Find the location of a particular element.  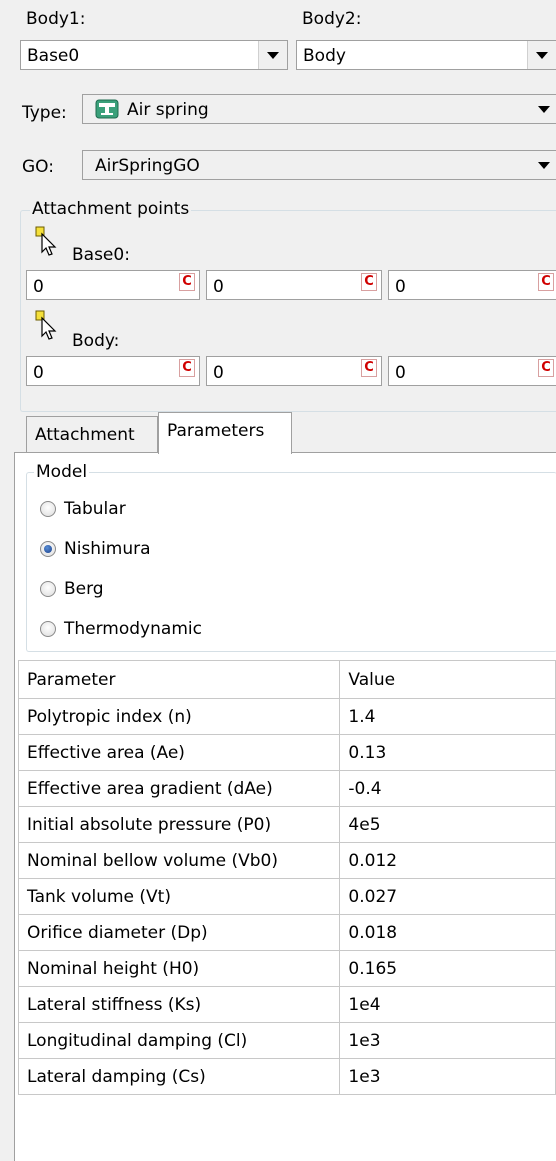

body1-value: Base0 is located at coordinates (53, 56).